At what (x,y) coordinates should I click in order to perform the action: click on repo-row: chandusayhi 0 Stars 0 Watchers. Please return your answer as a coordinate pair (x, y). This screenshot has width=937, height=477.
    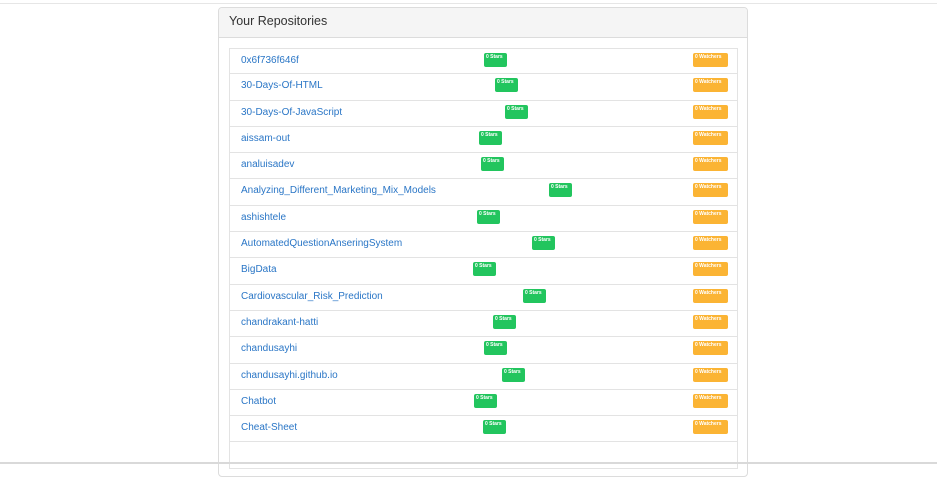
    Looking at the image, I should click on (483, 350).